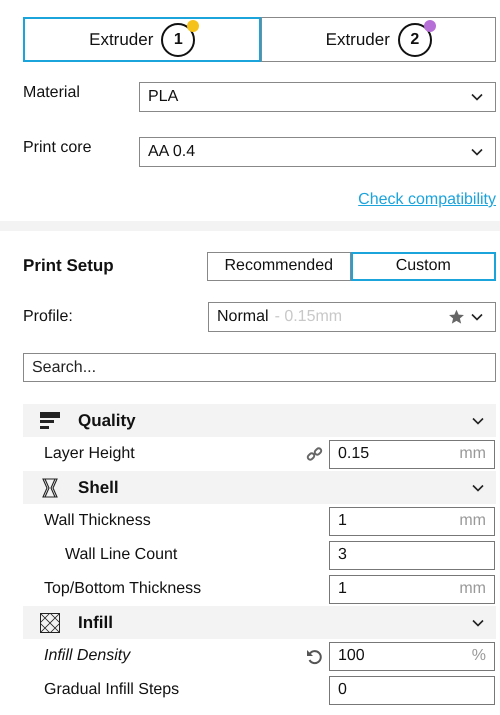 The width and height of the screenshot is (500, 715). Describe the element at coordinates (278, 266) in the screenshot. I see `mode-tab: Recommended` at that location.